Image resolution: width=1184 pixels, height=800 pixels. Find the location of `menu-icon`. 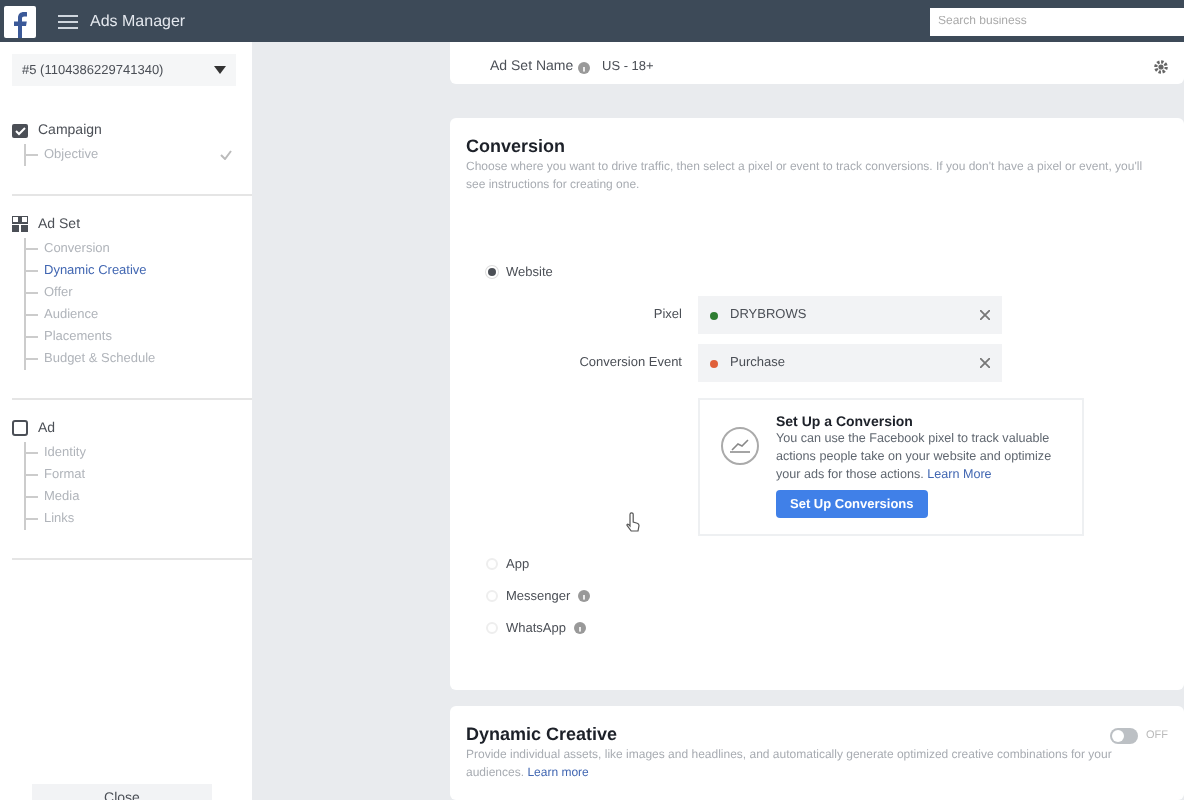

menu-icon is located at coordinates (68, 21).